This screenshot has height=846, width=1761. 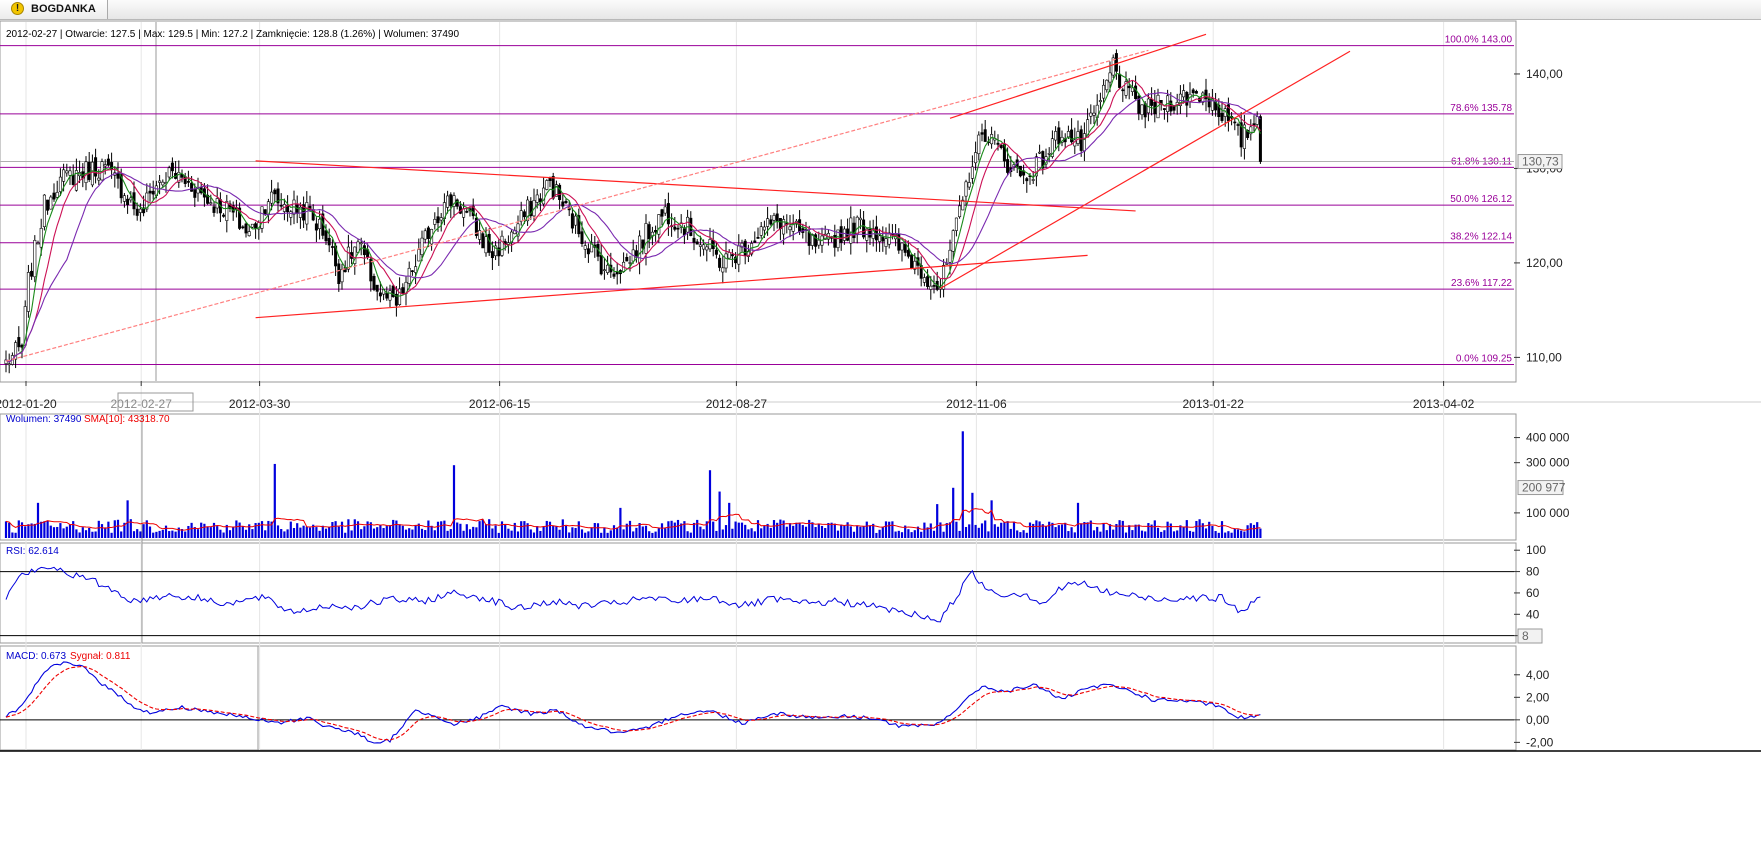 I want to click on x-tick-label: 2013-01-22, so click(x=1214, y=404).